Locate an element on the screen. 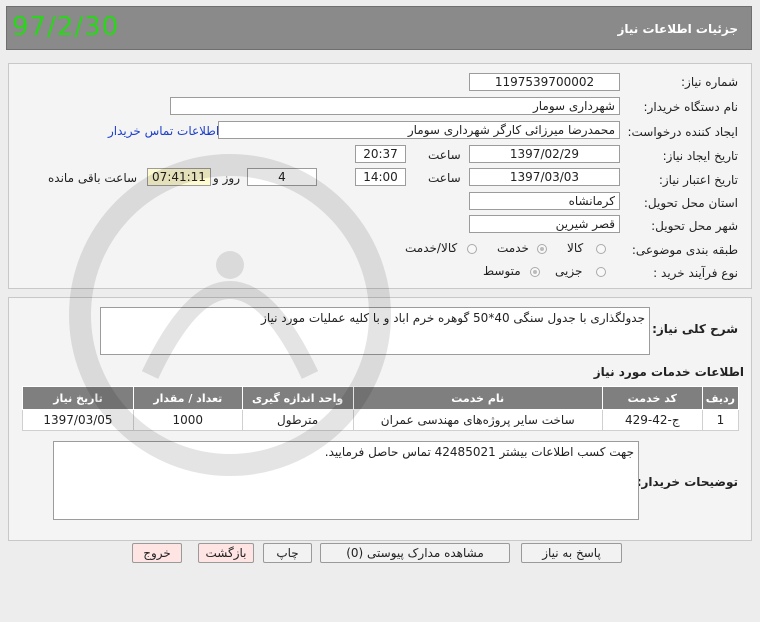  category-label: طبقه بندی موضوعی: is located at coordinates (684, 250).